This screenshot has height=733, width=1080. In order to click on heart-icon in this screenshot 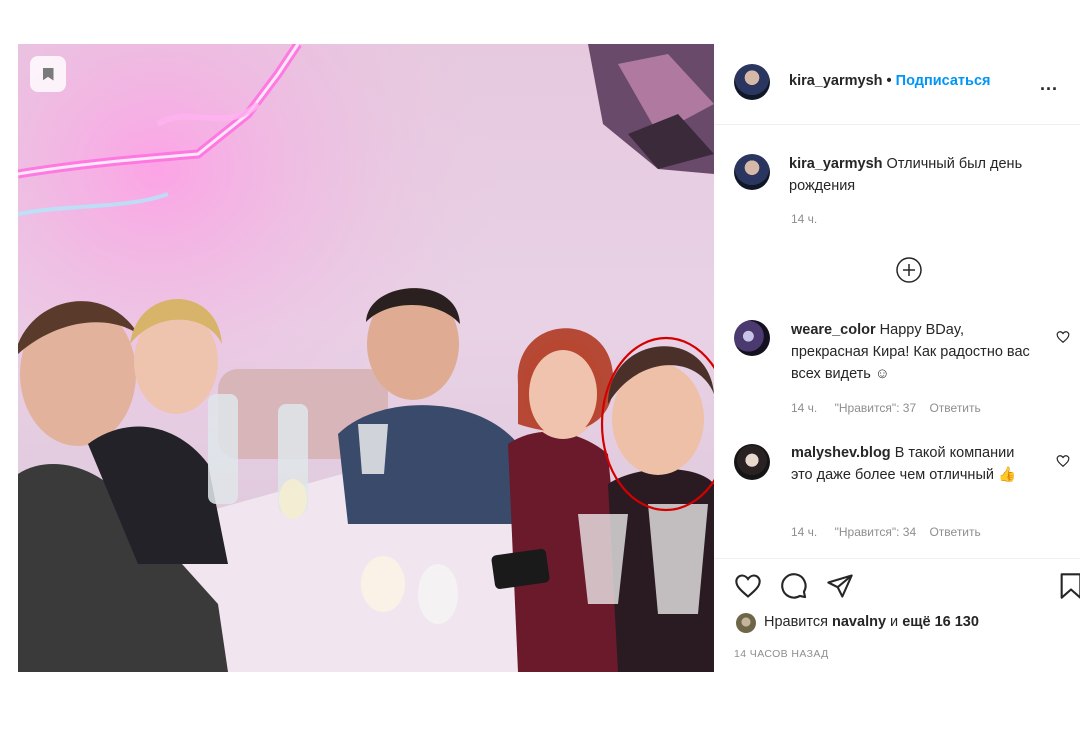, I will do `click(748, 586)`.